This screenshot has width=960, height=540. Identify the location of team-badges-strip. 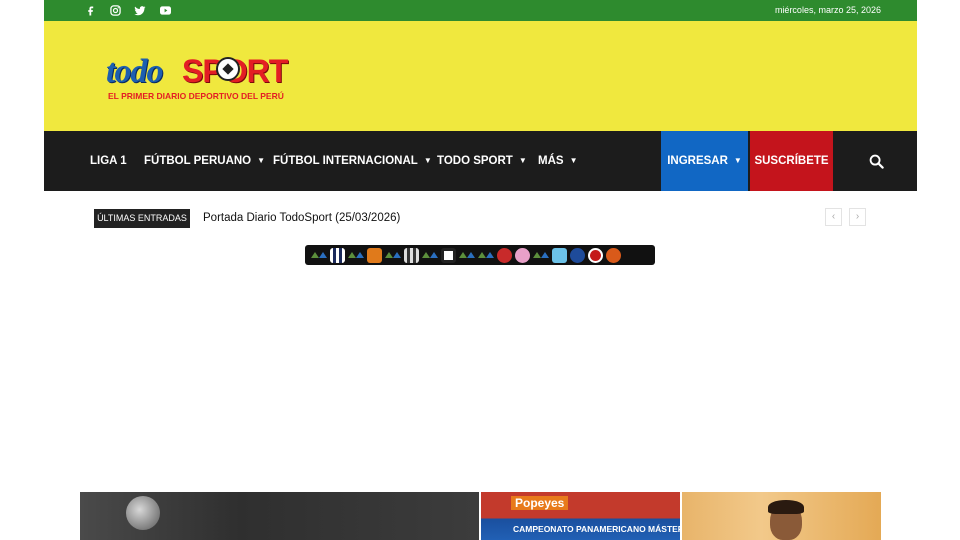
(480, 255).